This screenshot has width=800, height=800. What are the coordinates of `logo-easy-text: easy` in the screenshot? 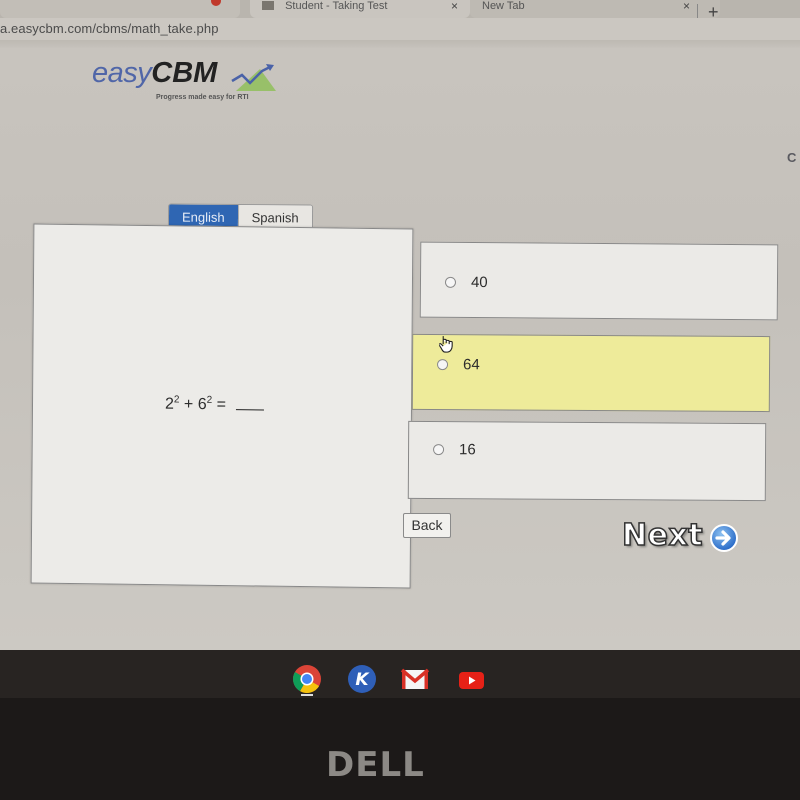 It's located at (122, 73).